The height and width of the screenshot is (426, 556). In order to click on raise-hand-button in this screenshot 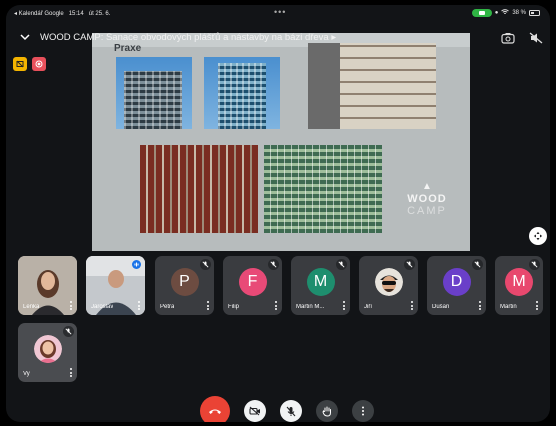, I will do `click(327, 411)`.